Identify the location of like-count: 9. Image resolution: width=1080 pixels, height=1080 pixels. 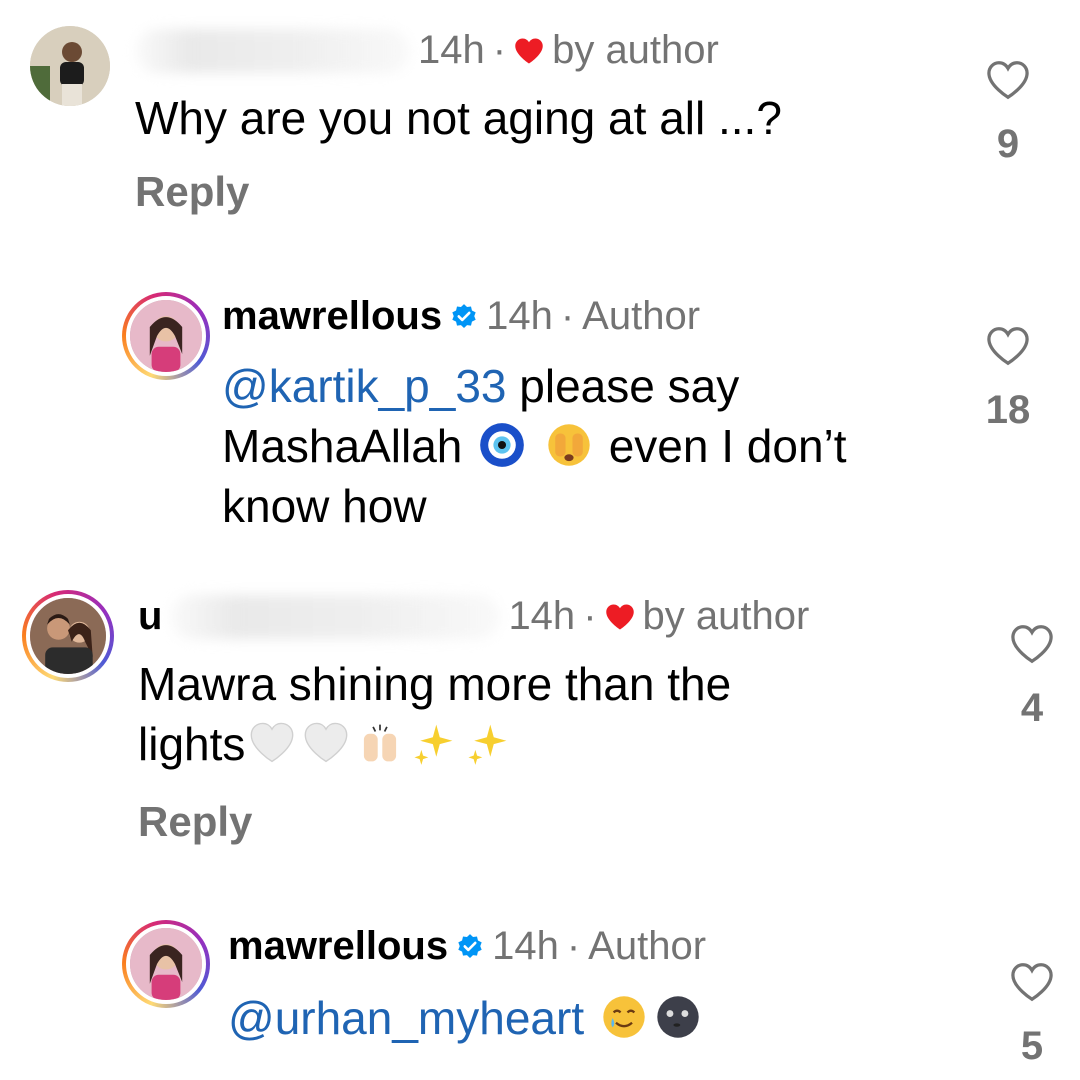
(1008, 144).